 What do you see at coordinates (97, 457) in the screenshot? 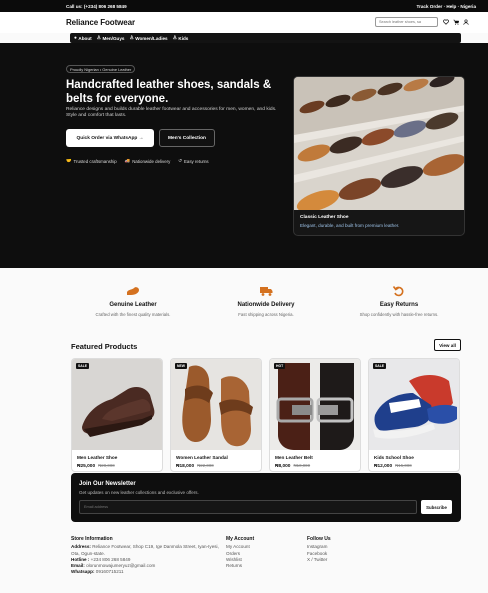
I see `product-name: Men Leather Shoe` at bounding box center [97, 457].